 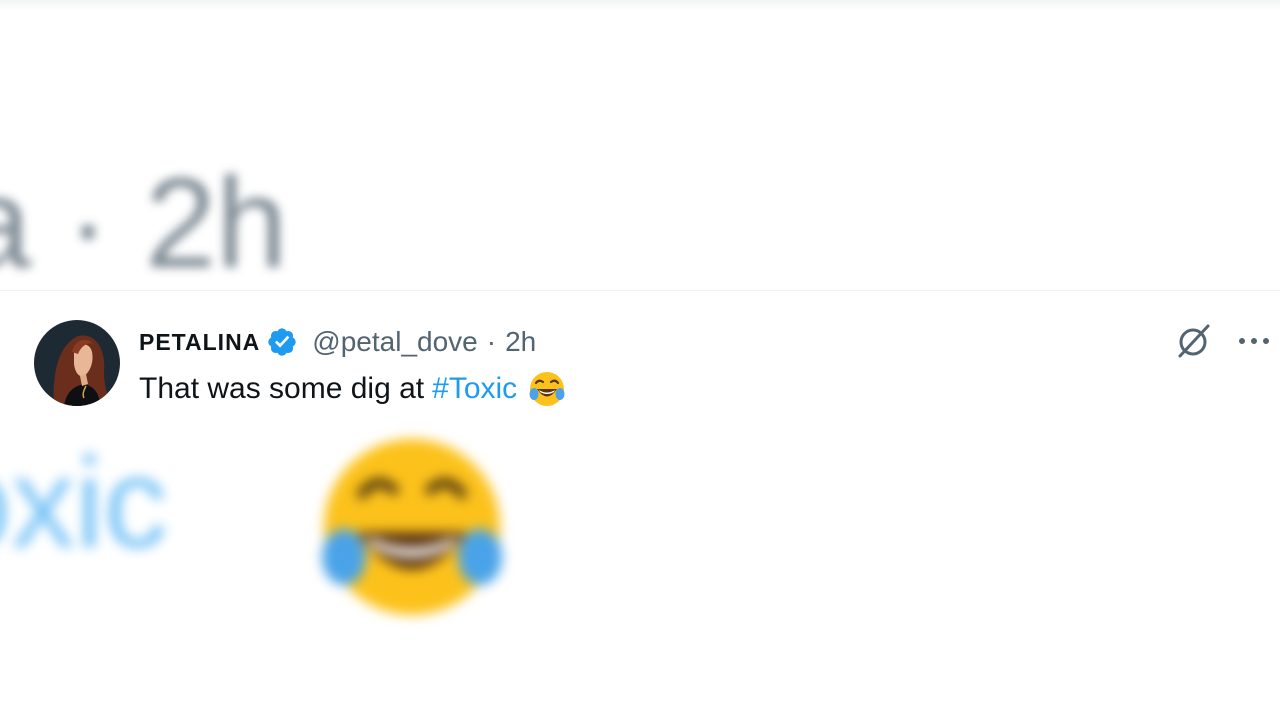 What do you see at coordinates (282, 342) in the screenshot?
I see `verified-badge-icon` at bounding box center [282, 342].